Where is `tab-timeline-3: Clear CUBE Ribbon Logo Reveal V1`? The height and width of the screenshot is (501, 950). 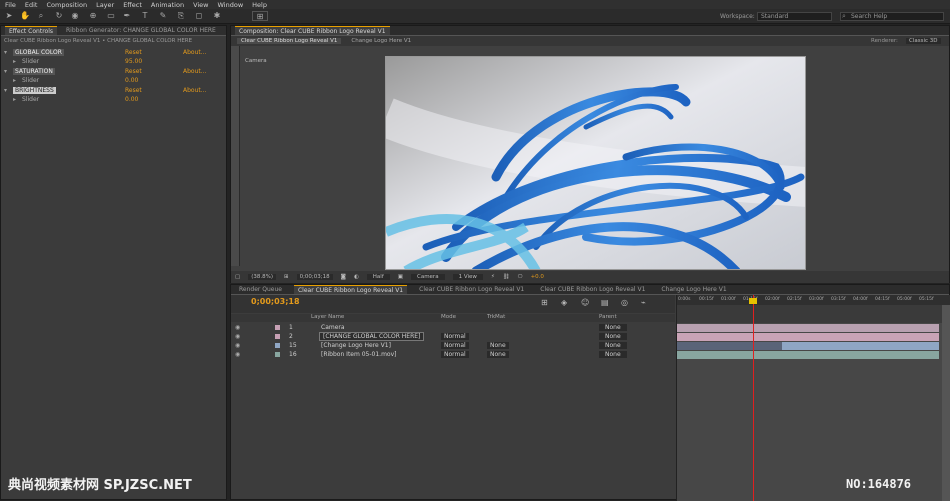
tab-timeline-3: Clear CUBE Ribbon Logo Reveal V1 is located at coordinates (592, 289).